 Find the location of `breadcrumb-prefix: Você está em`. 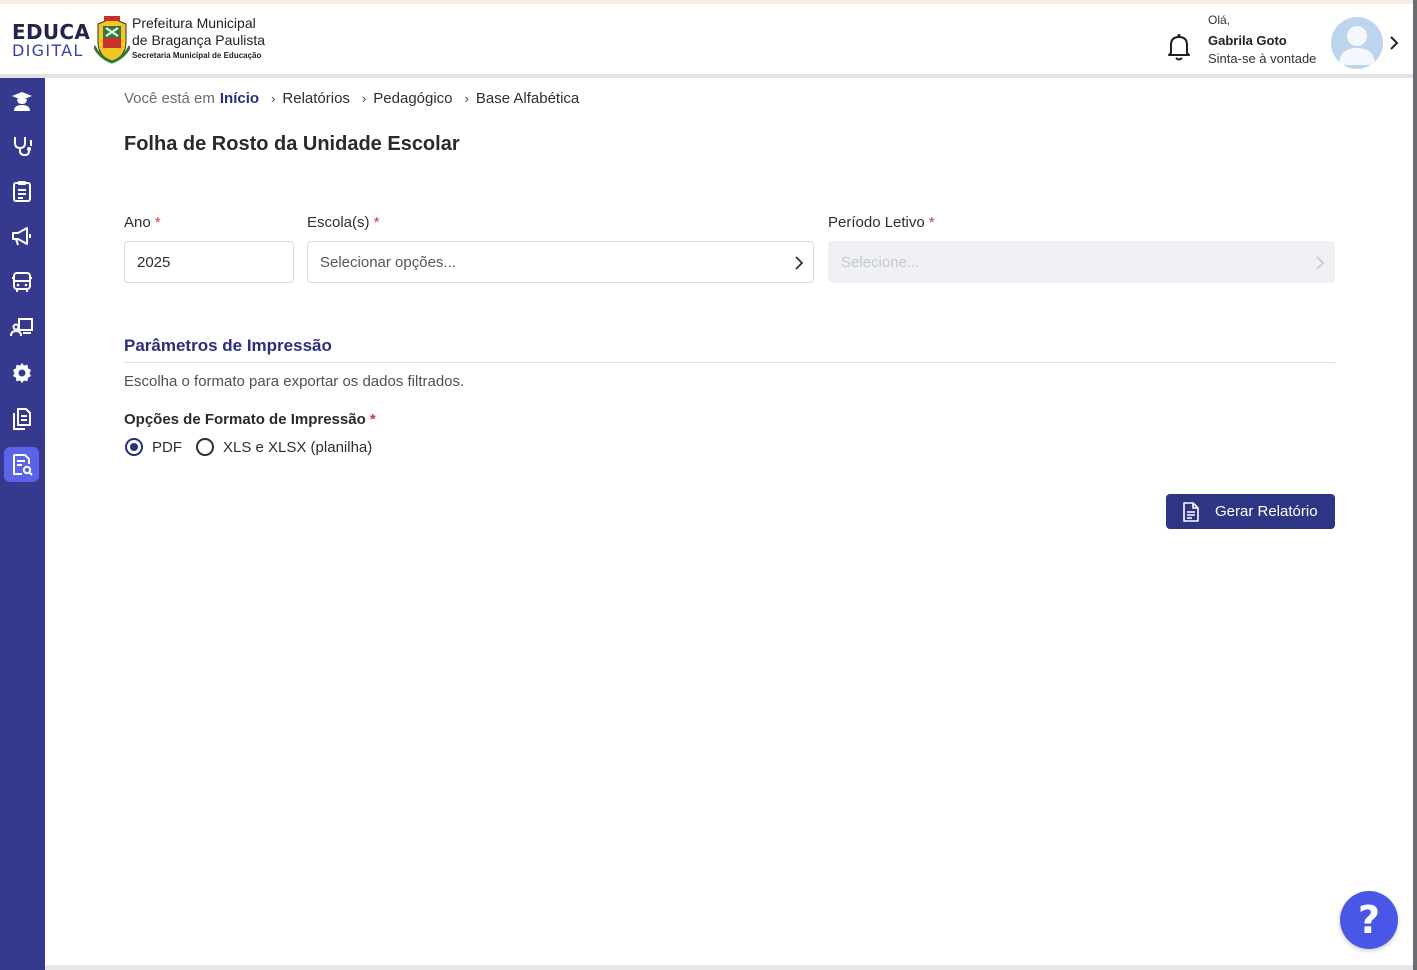

breadcrumb-prefix: Você está em is located at coordinates (169, 98).